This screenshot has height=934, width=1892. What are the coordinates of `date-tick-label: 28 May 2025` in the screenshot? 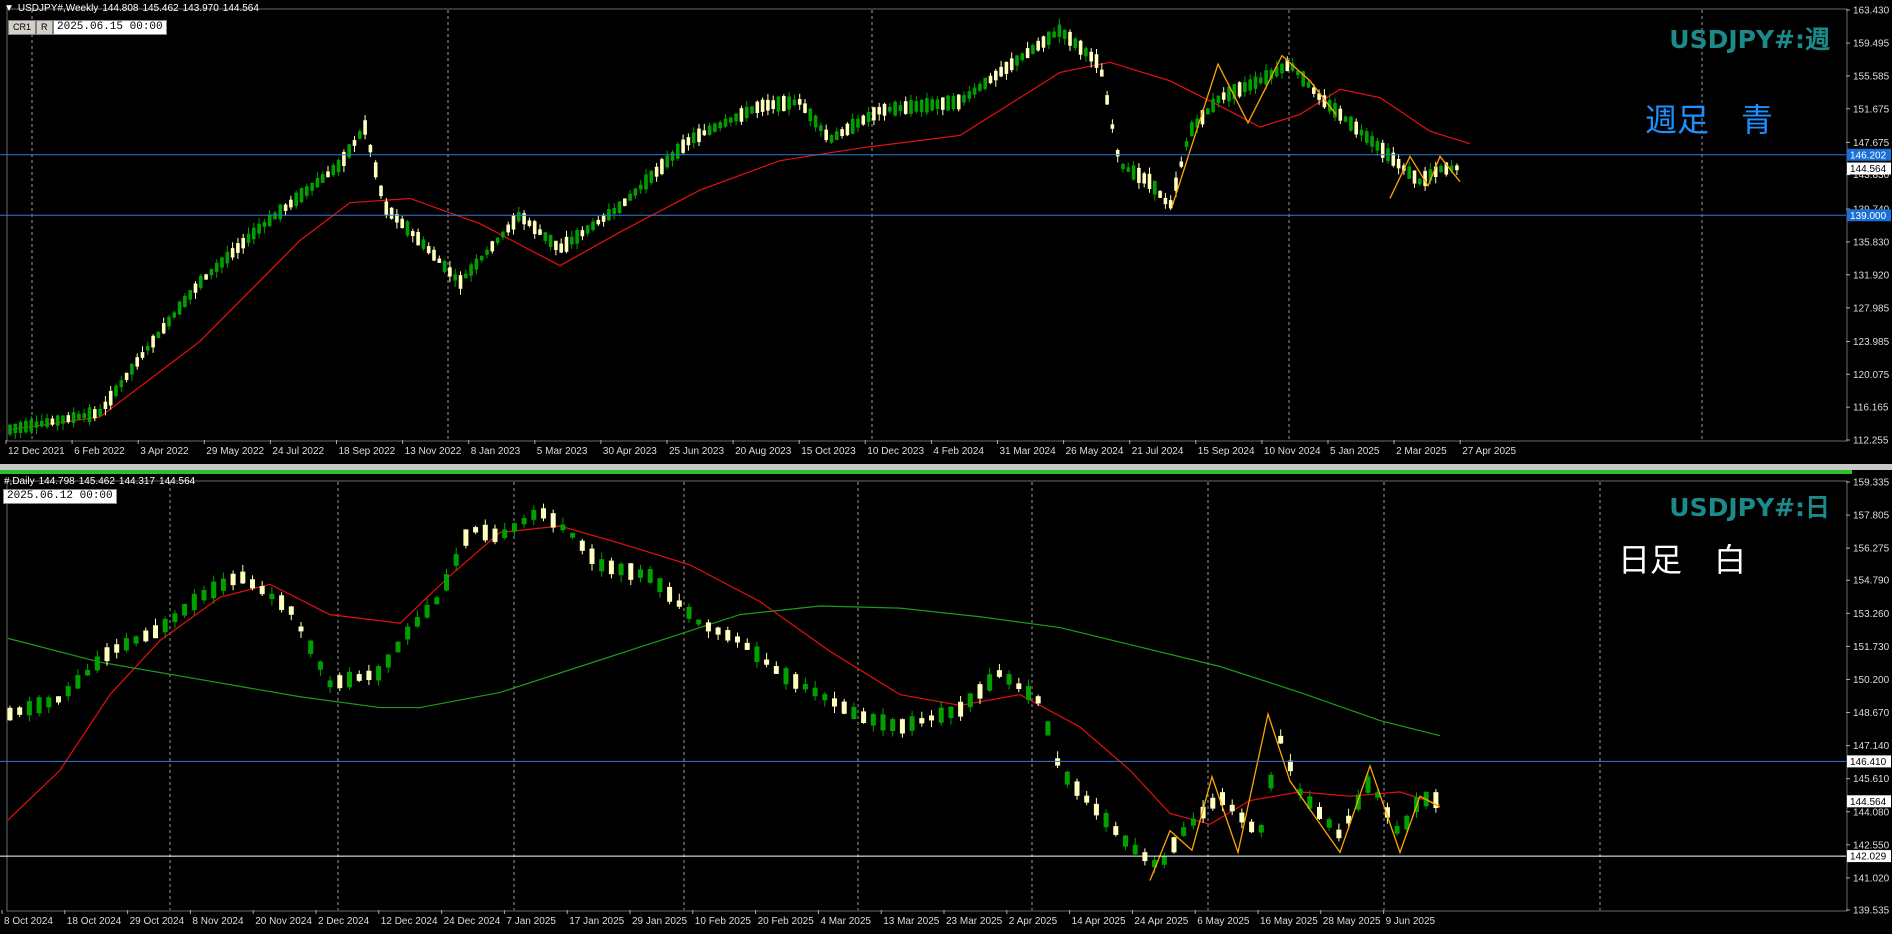 It's located at (1352, 921).